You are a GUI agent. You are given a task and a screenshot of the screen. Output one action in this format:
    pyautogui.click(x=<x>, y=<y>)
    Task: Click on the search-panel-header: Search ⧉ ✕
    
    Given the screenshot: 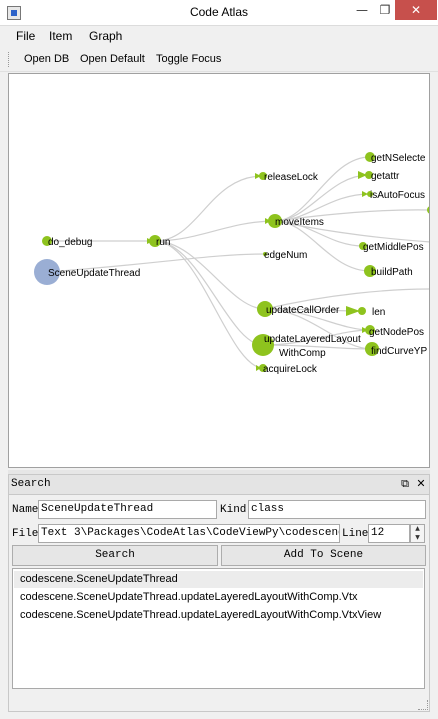 What is the action you would take?
    pyautogui.click(x=219, y=485)
    